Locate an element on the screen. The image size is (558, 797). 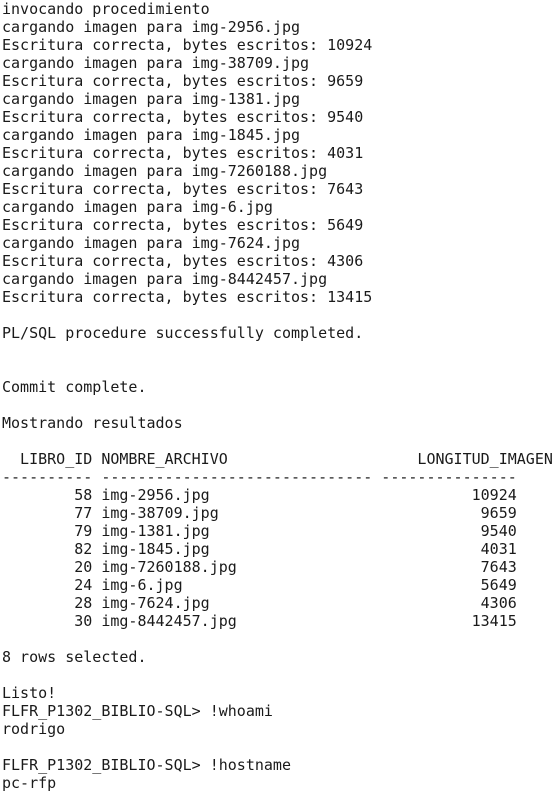
table-row: 28 img-7624.jpg 4306 is located at coordinates (259, 603).